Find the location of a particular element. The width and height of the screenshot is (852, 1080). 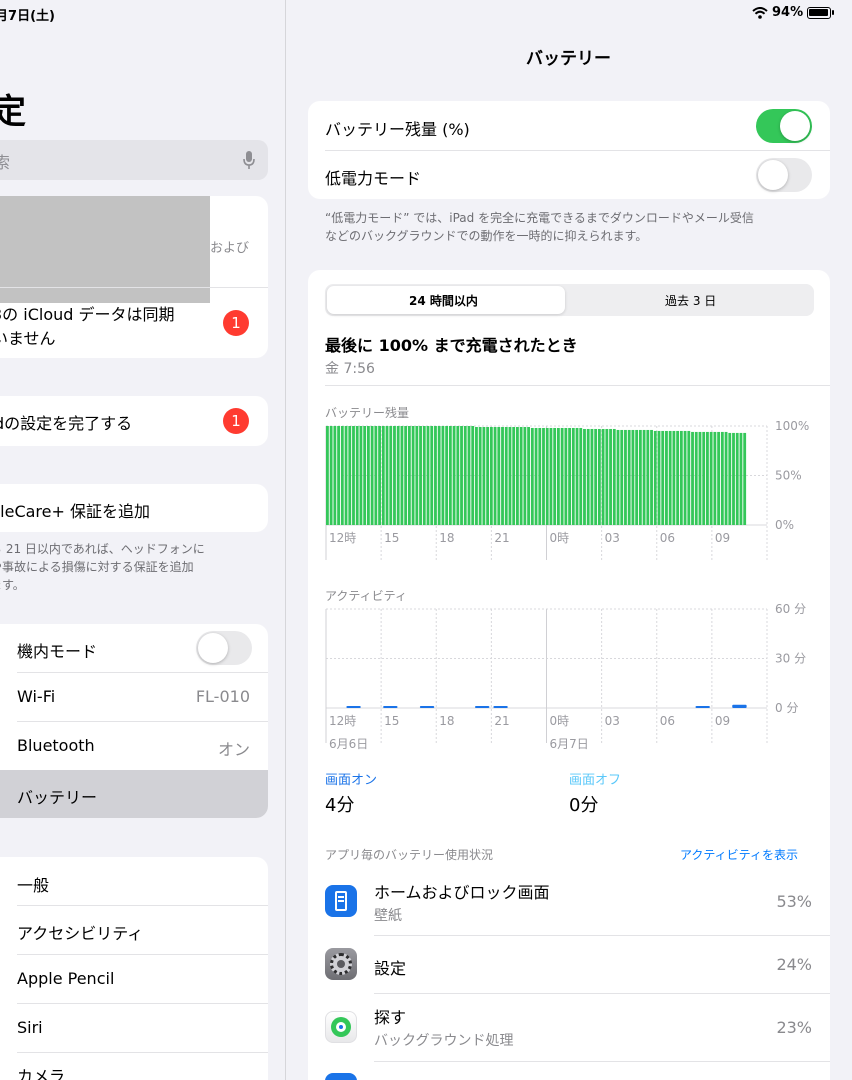

settings-gear-icon is located at coordinates (341, 964).